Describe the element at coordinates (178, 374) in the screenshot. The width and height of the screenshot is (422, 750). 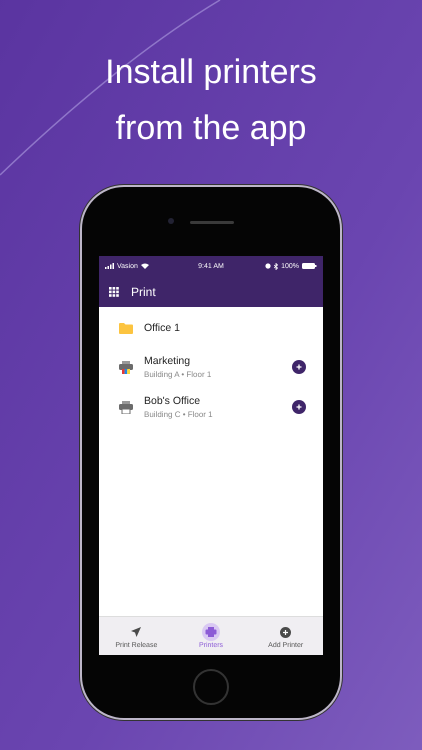
I see `item-location: Building A • Floor 1` at that location.